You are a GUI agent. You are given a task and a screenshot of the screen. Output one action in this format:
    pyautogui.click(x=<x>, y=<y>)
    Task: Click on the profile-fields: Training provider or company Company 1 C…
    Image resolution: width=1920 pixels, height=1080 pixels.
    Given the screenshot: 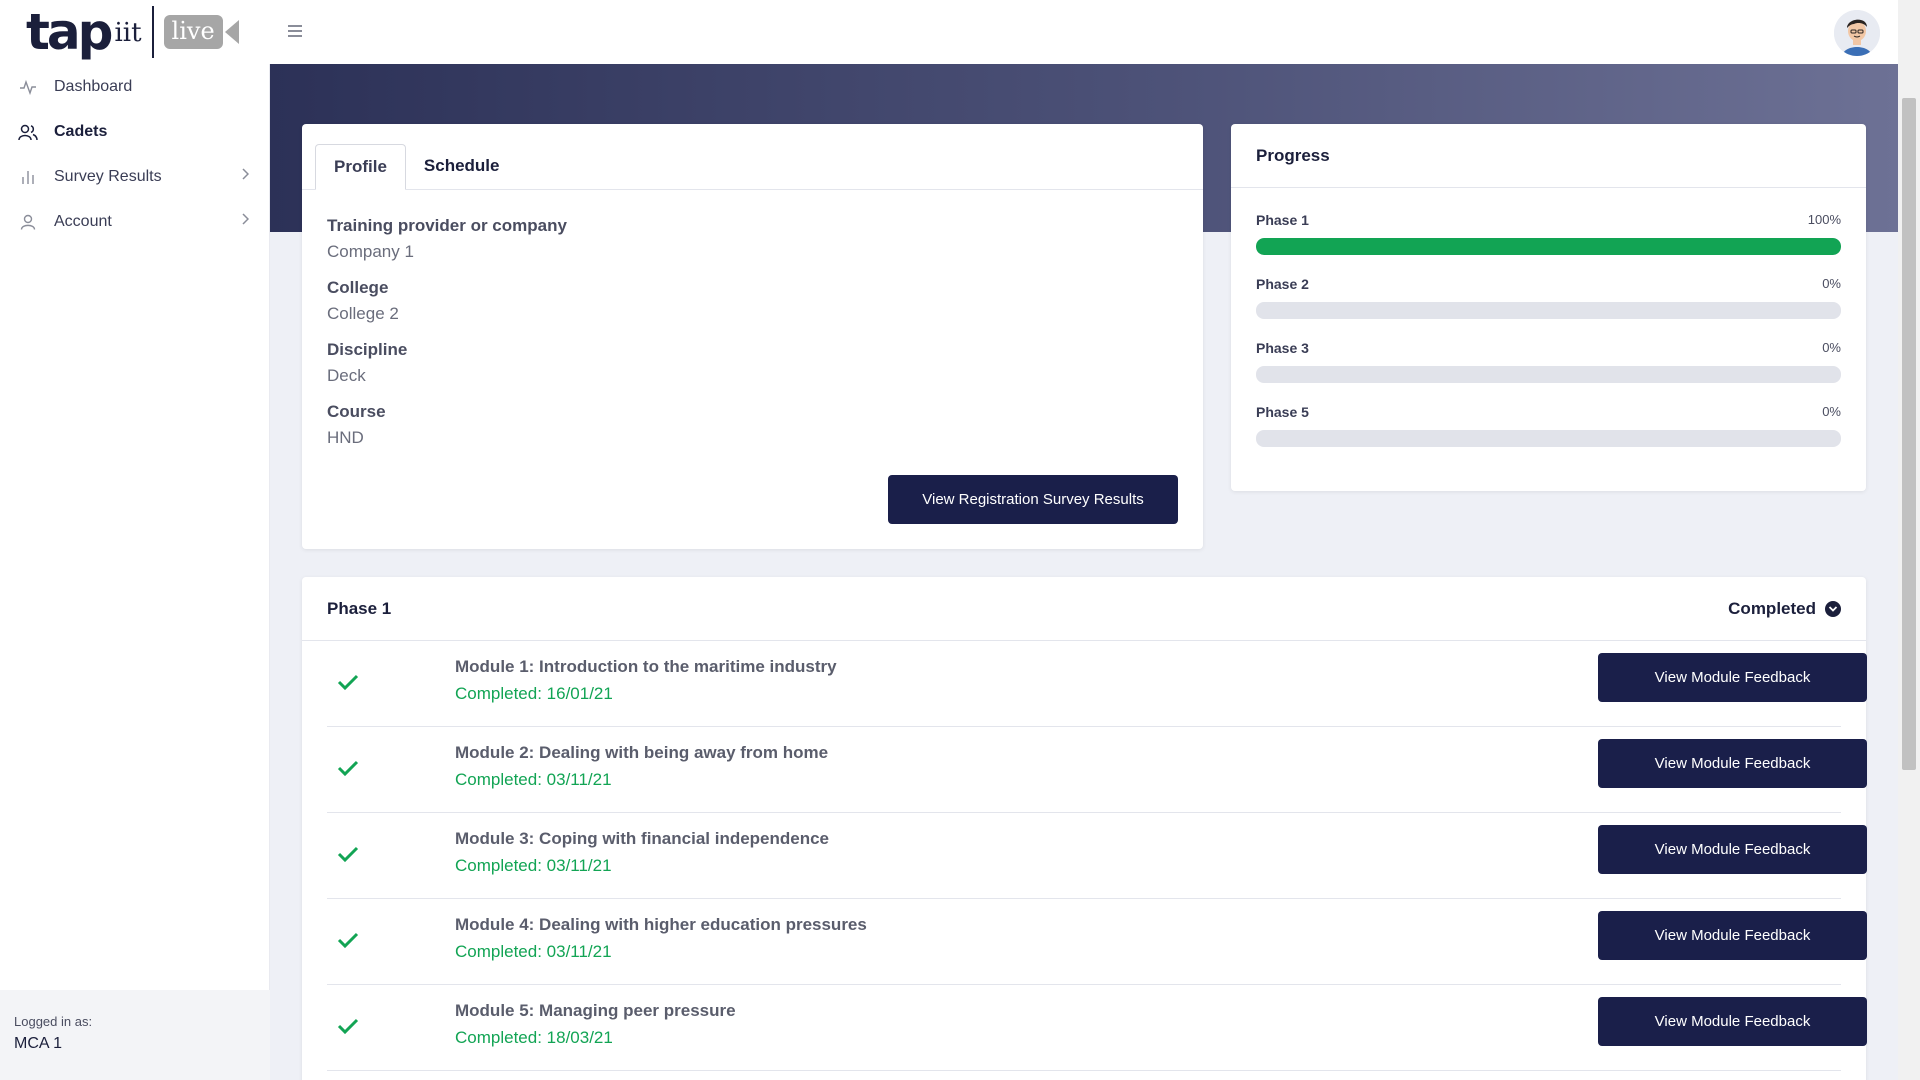 What is the action you would take?
    pyautogui.click(x=752, y=321)
    